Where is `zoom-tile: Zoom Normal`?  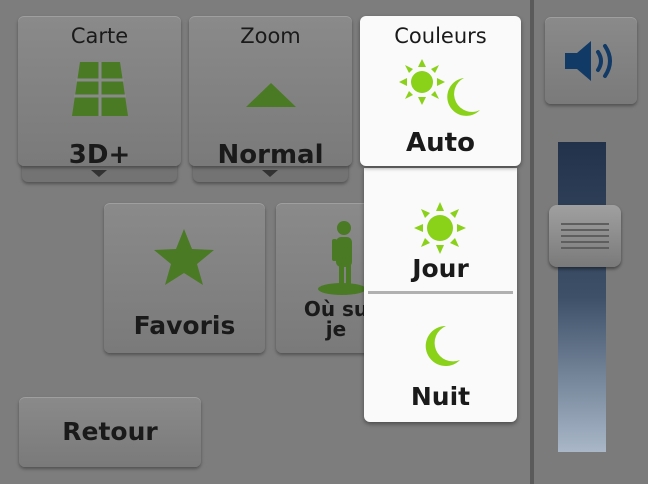 zoom-tile: Zoom Normal is located at coordinates (270, 93).